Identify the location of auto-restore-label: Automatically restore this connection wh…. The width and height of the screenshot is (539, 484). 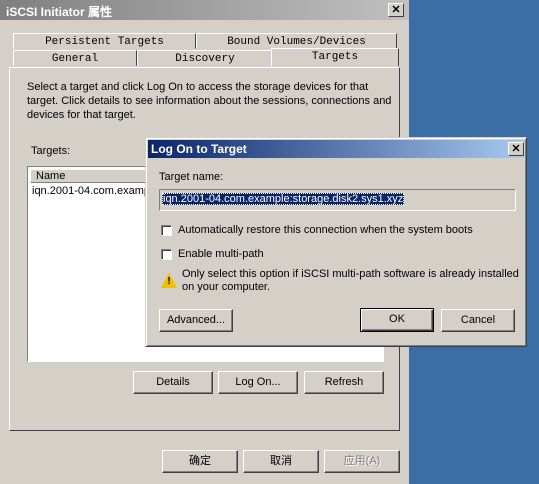
(325, 230).